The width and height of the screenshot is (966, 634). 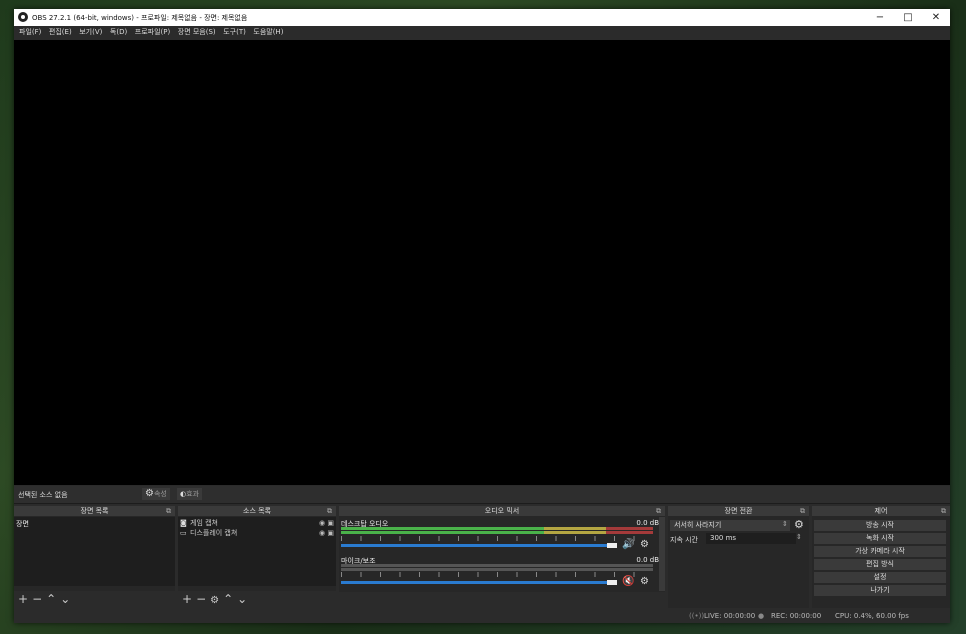 I want to click on chevron-down-icon: ⇕, so click(x=785, y=524).